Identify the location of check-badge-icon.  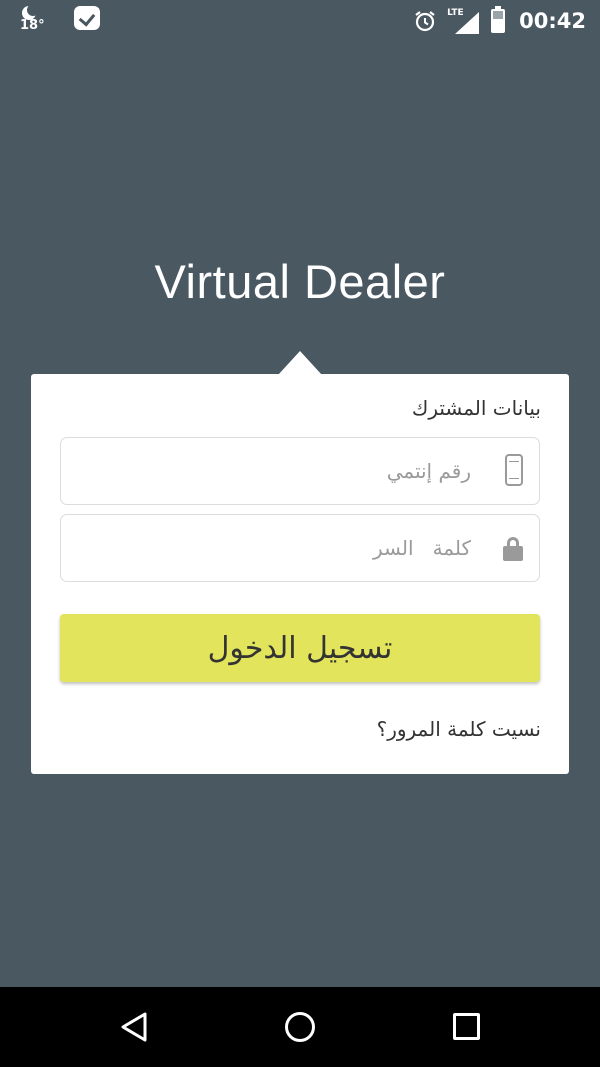
(87, 18).